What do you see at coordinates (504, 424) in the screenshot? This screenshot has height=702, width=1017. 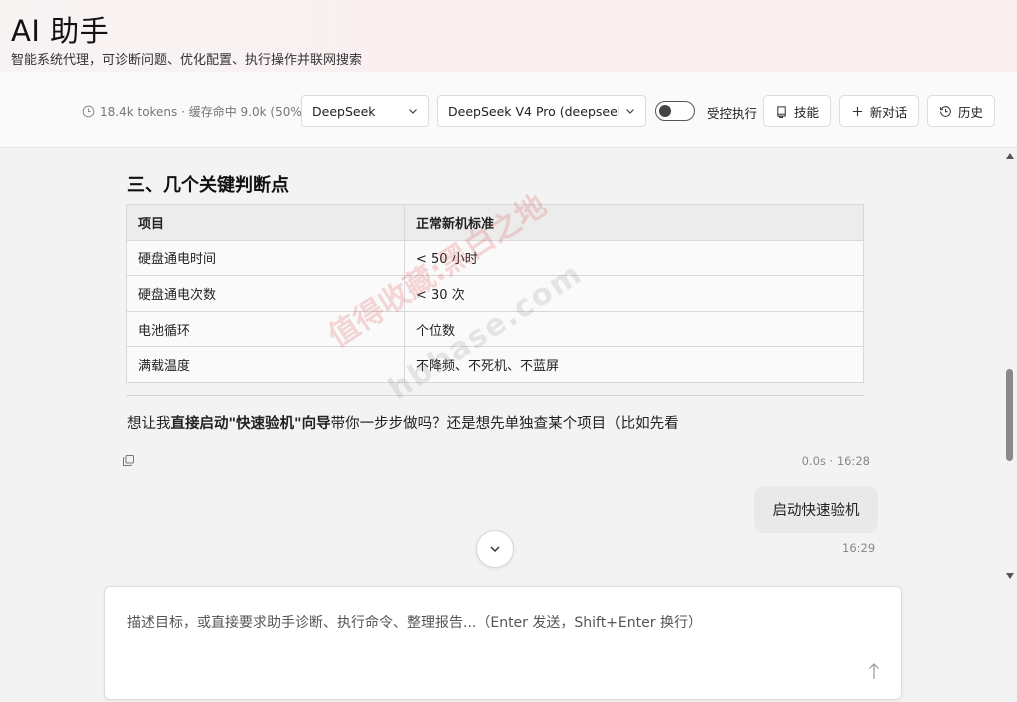 I see `assistant-text-post: 带你一步步做吗？还是想先单独查某个项目（比如先看` at bounding box center [504, 424].